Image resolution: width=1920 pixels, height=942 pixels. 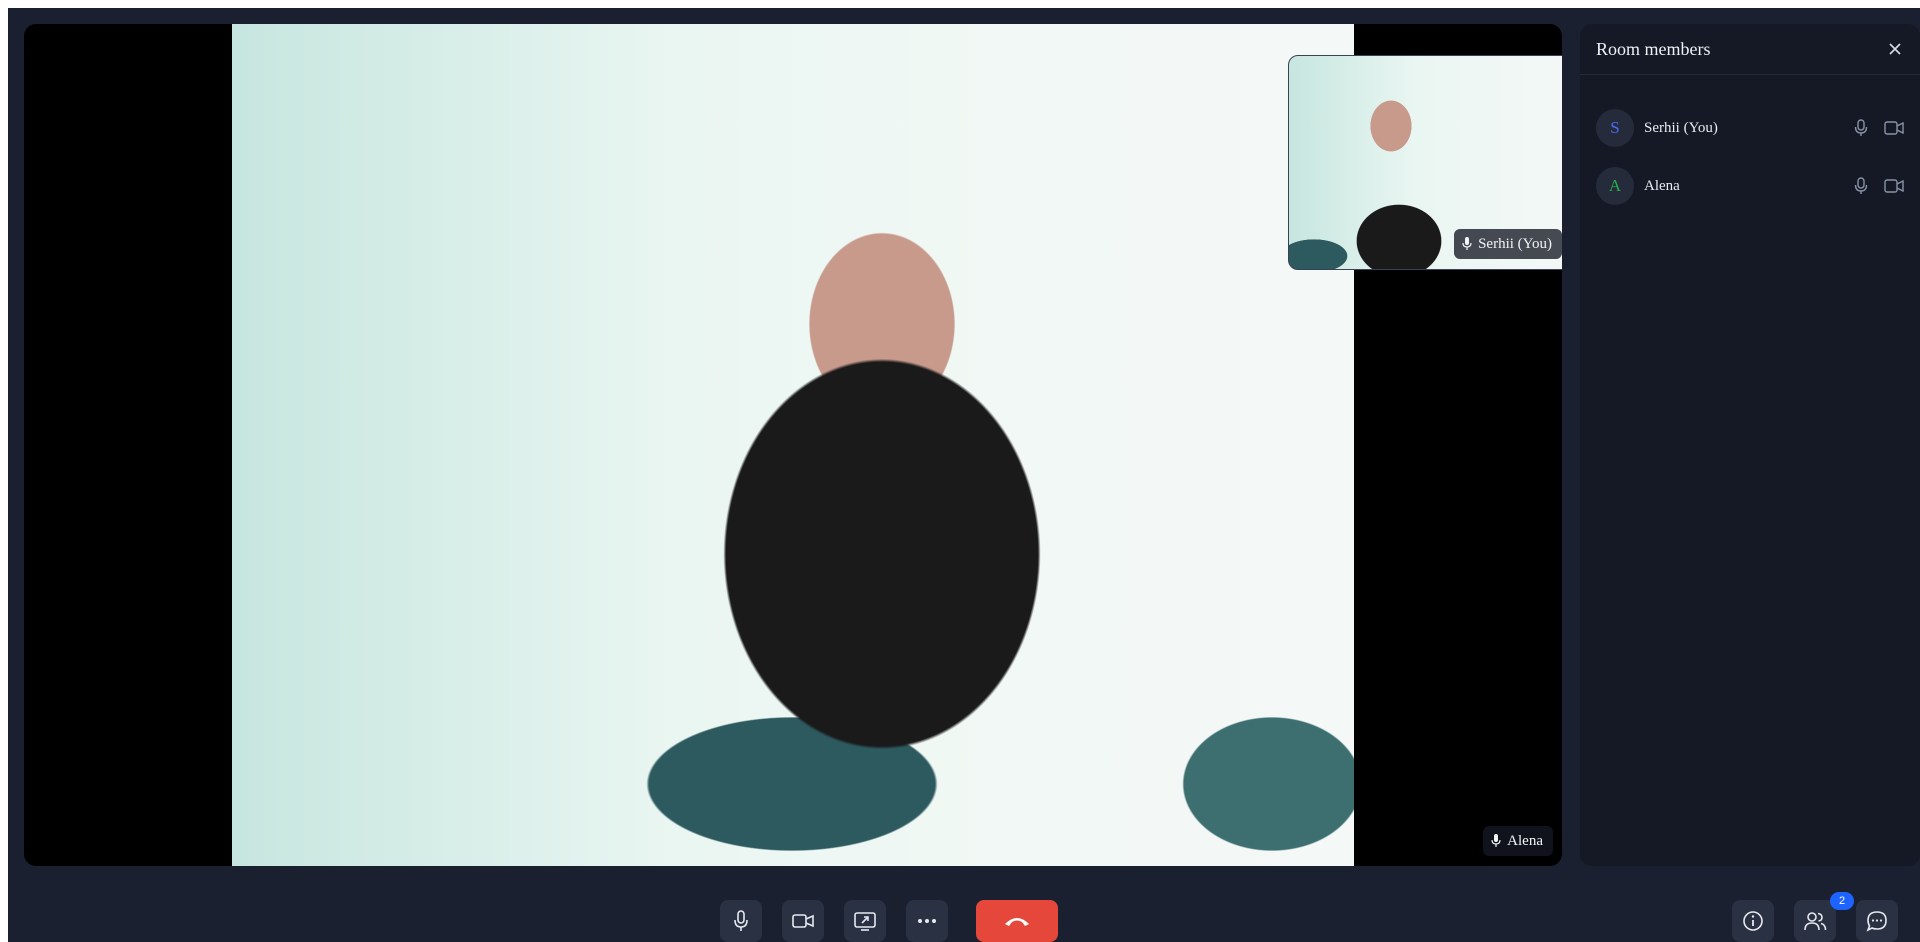 I want to click on chat-button, so click(x=1877, y=921).